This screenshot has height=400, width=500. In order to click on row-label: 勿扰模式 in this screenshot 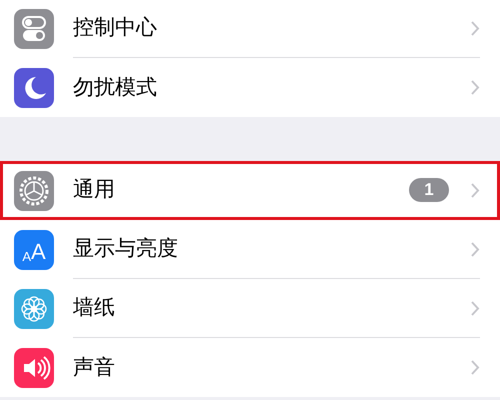, I will do `click(115, 87)`.